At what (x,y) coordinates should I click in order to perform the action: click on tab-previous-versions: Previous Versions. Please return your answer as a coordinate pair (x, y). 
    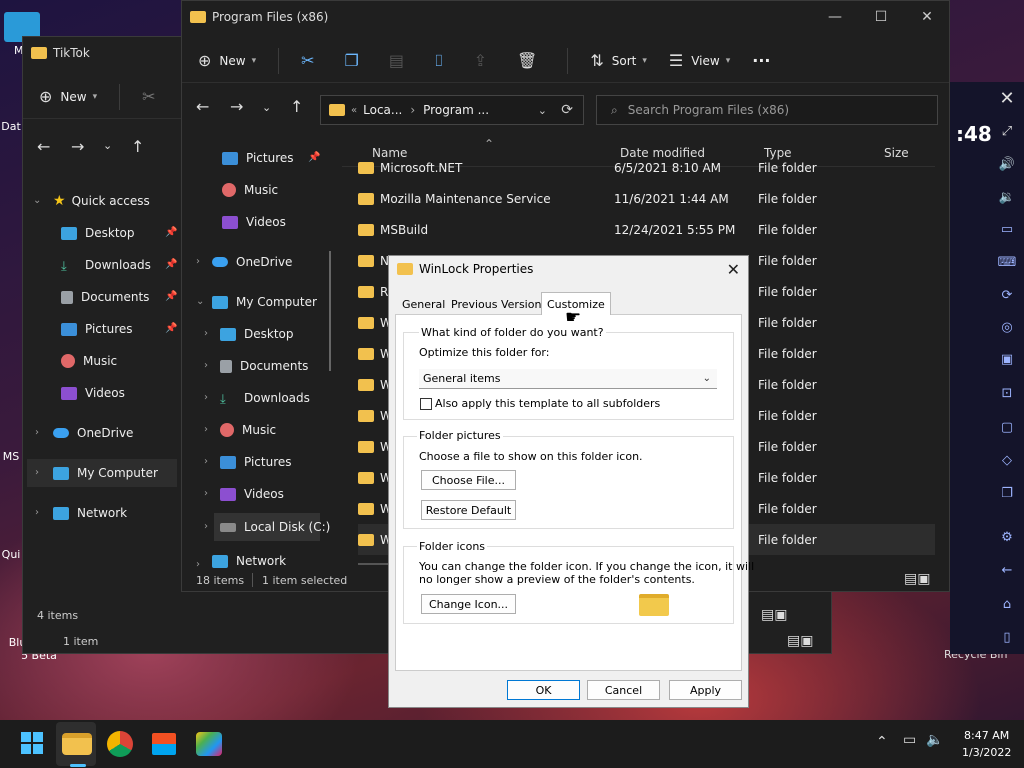
    Looking at the image, I should click on (499, 304).